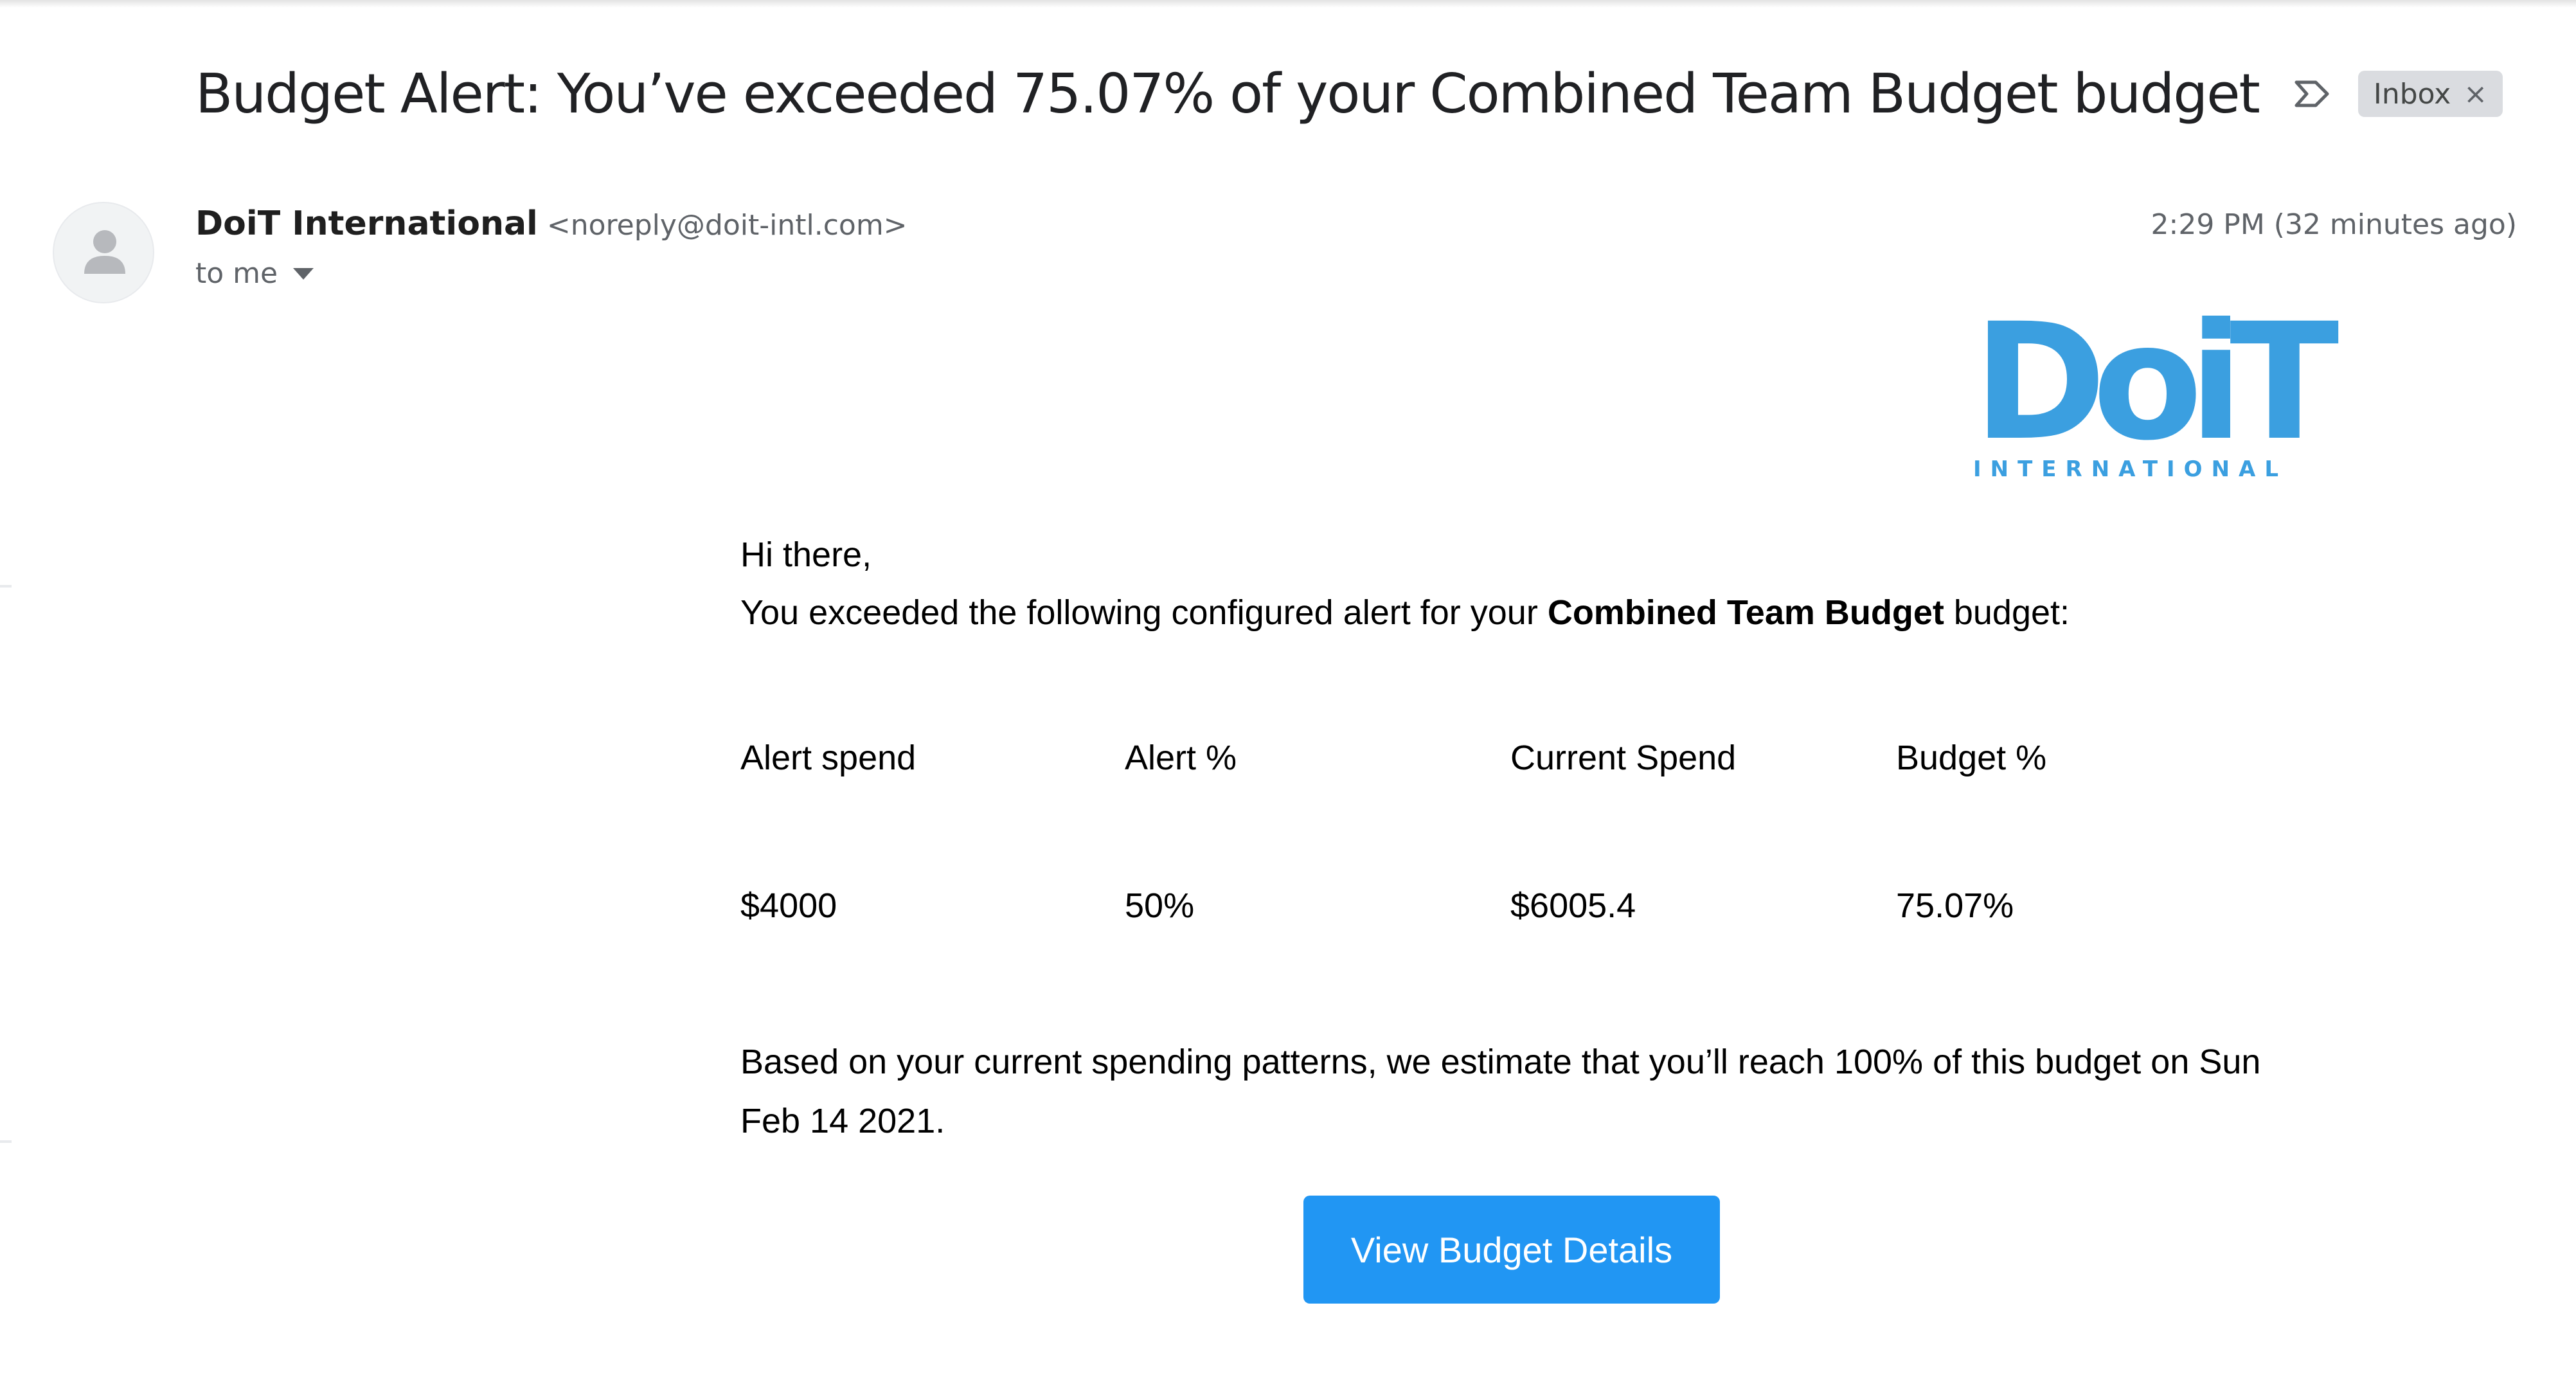 The height and width of the screenshot is (1373, 2576). I want to click on recipient-details-toggle: to me, so click(254, 273).